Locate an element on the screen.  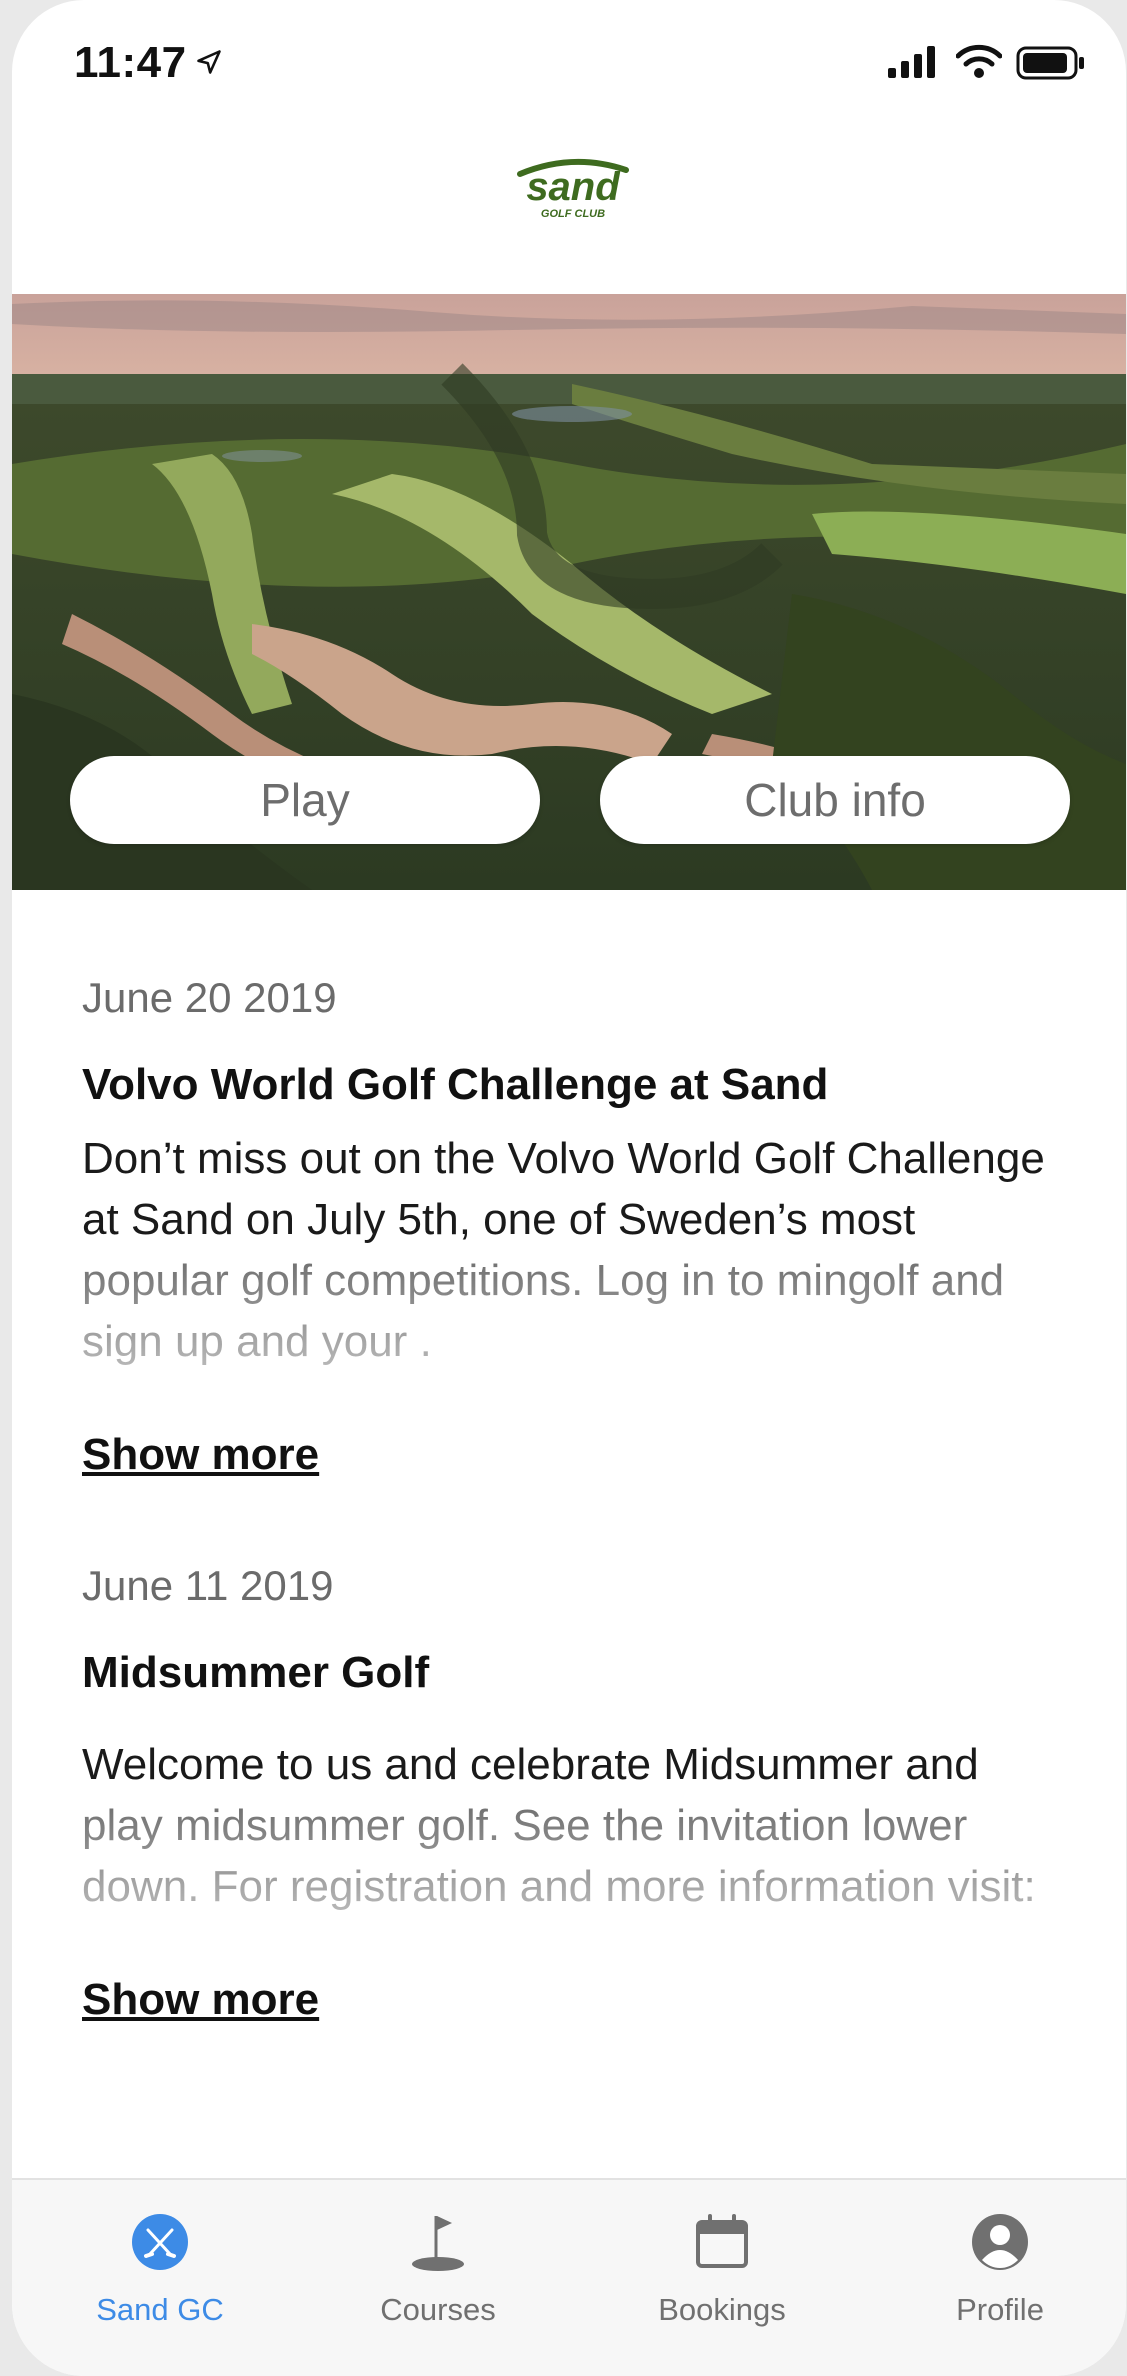
news-date: June 20 2019 is located at coordinates (209, 997).